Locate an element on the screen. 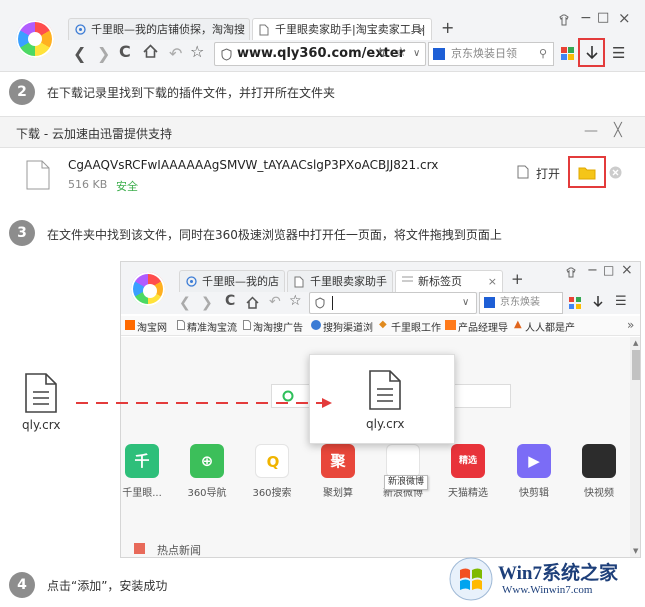 Image resolution: width=645 pixels, height=607 pixels. bookmark-taobao: 淘宝网 is located at coordinates (152, 326).